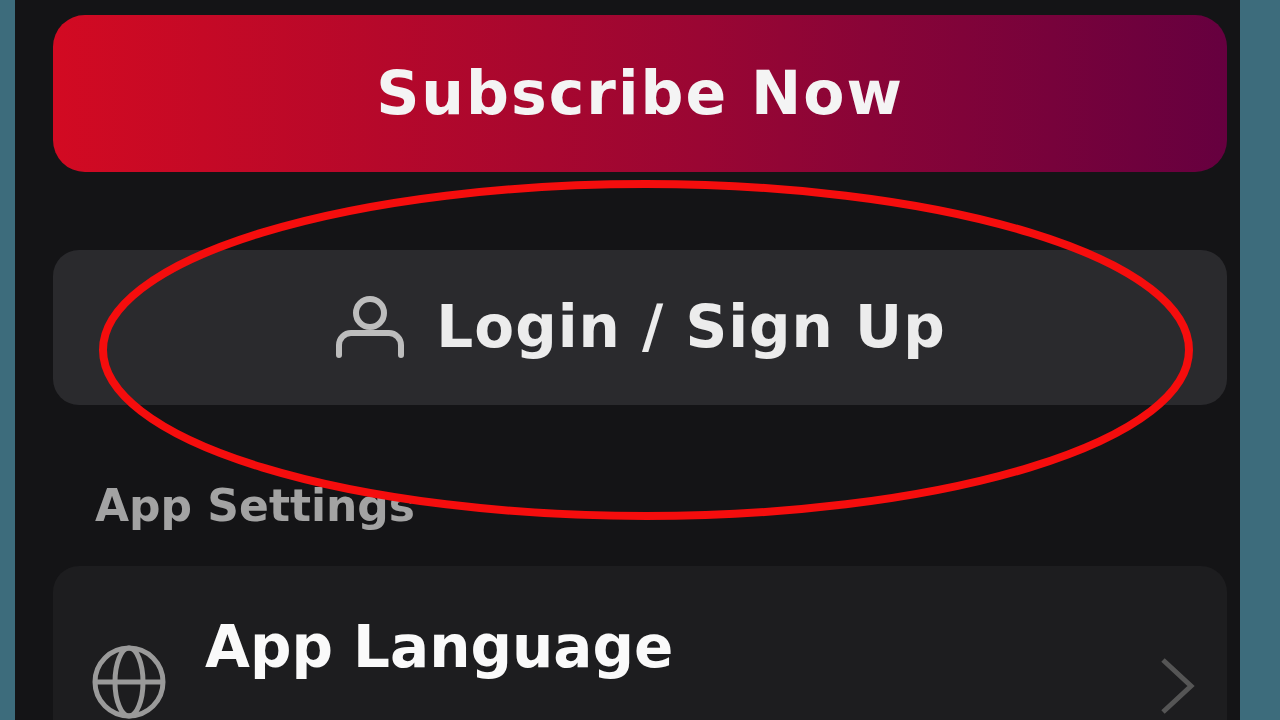 Image resolution: width=1280 pixels, height=720 pixels. Describe the element at coordinates (370, 327) in the screenshot. I see `user-icon` at that location.